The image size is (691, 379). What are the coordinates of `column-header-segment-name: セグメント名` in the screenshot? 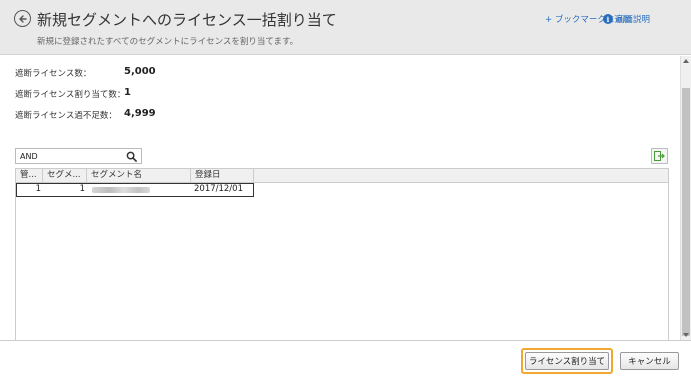 It's located at (139, 175).